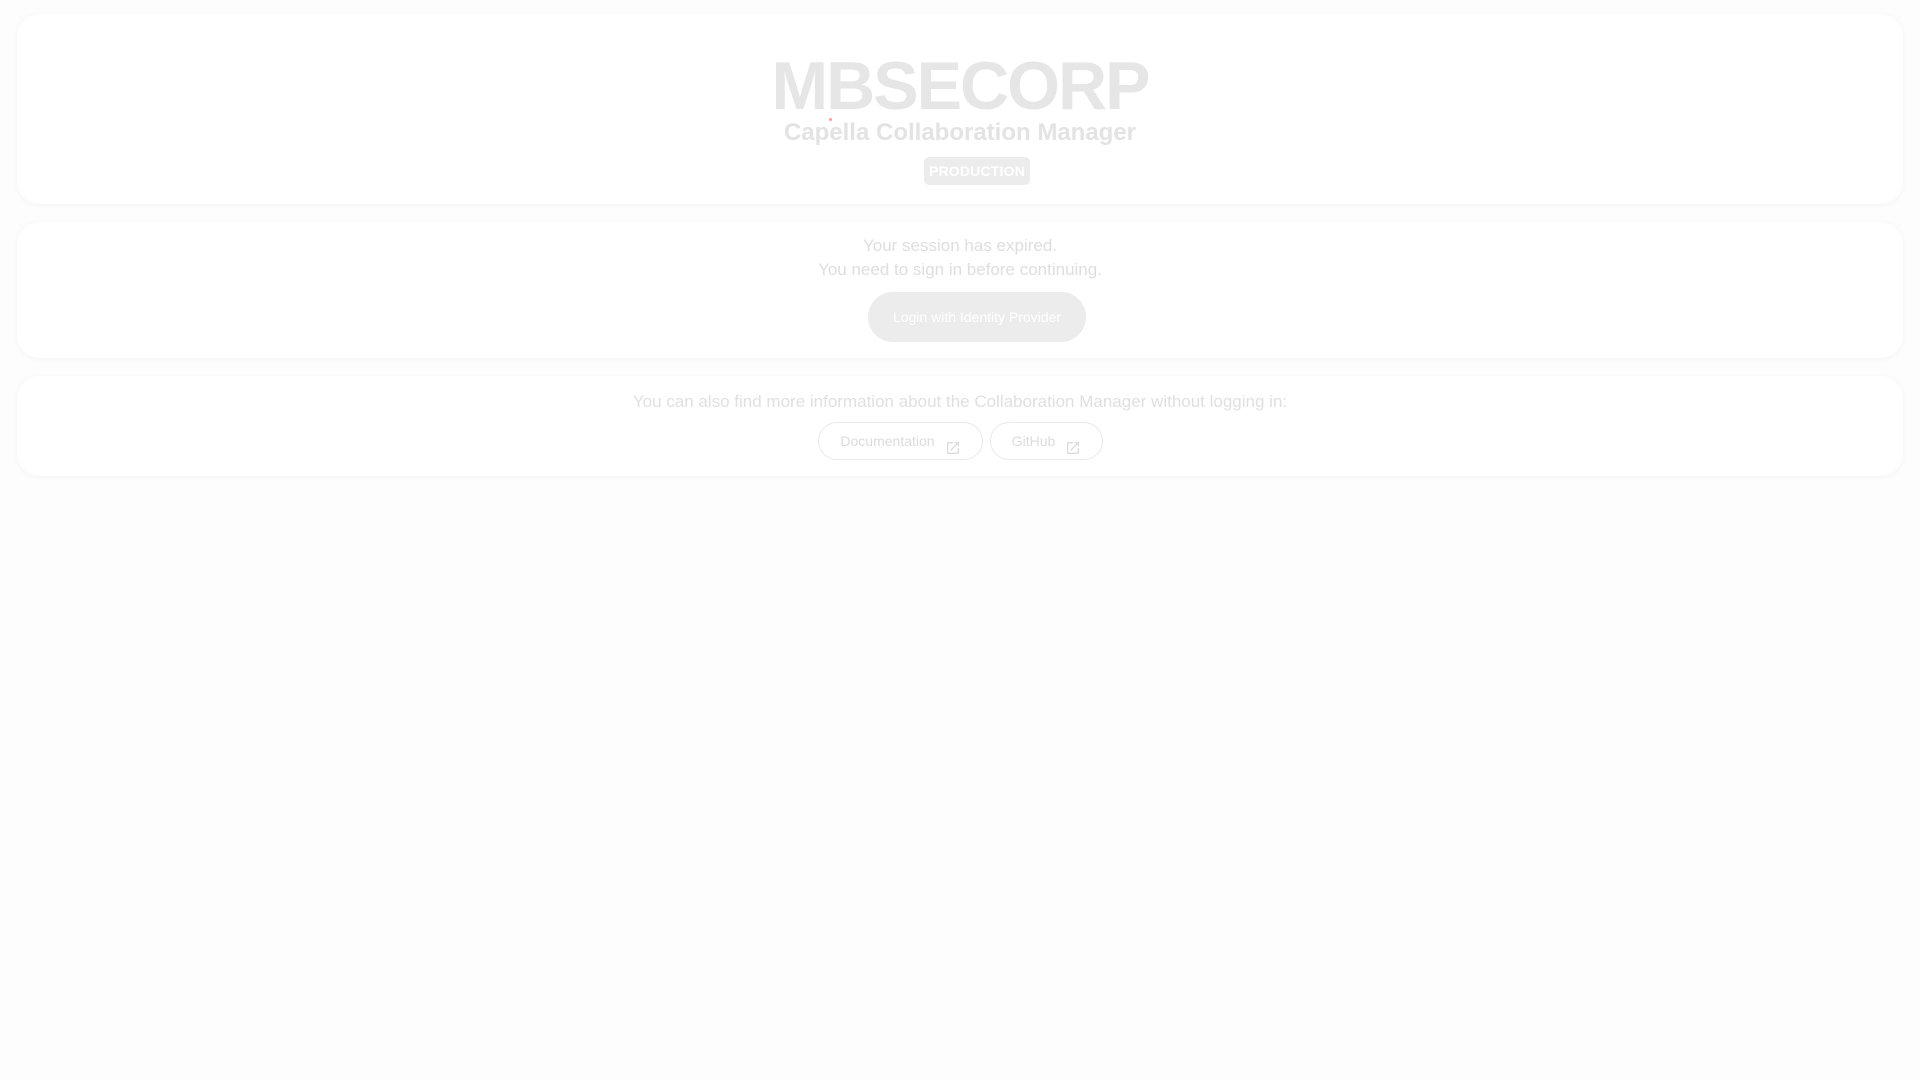  I want to click on brand-logo: MBSECORP, so click(960, 86).